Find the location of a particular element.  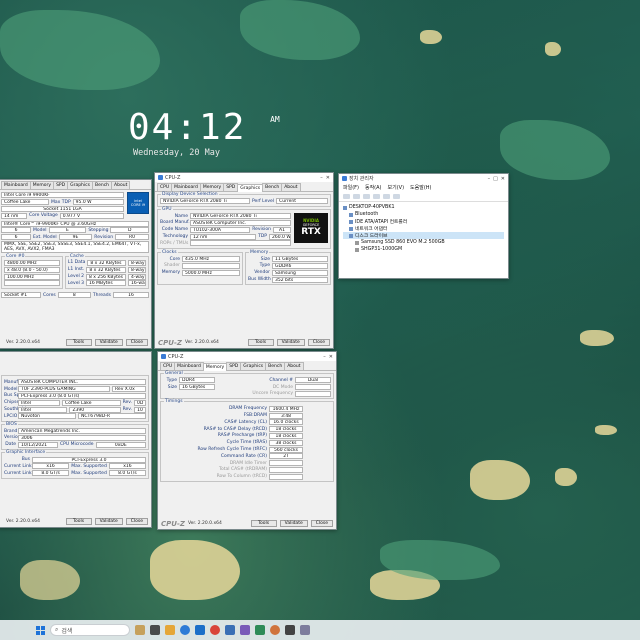

tree-node-disk: 디스크 드라이브 is located at coordinates (423, 235).